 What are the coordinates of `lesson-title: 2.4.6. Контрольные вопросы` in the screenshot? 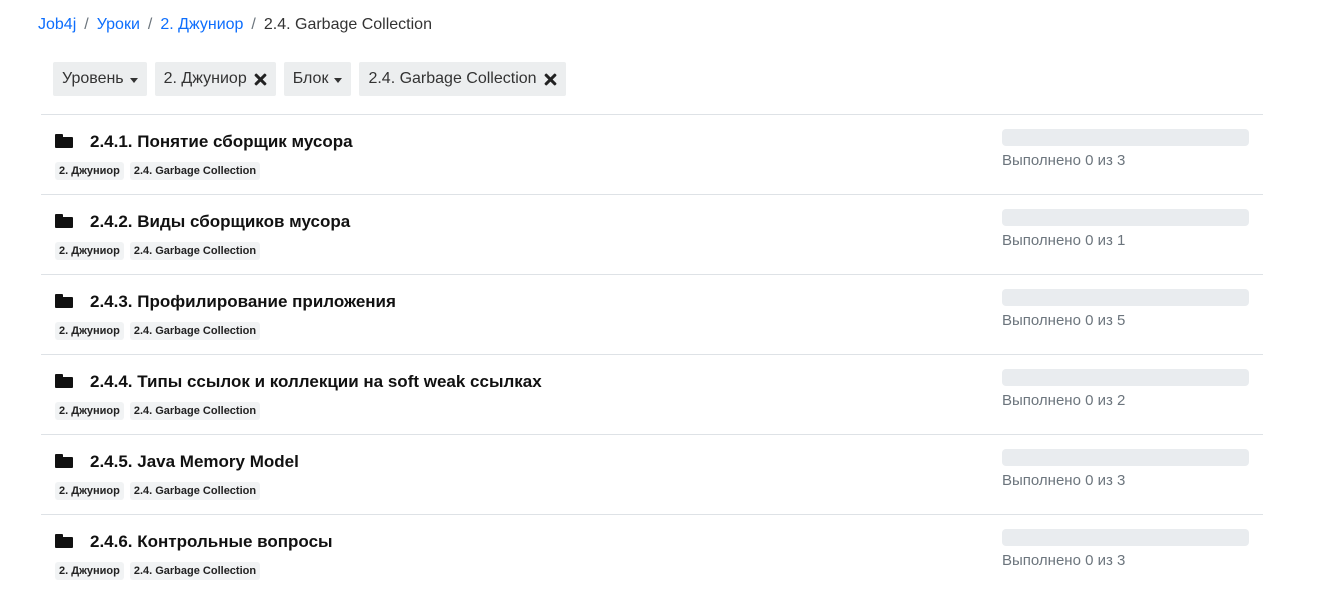 It's located at (211, 542).